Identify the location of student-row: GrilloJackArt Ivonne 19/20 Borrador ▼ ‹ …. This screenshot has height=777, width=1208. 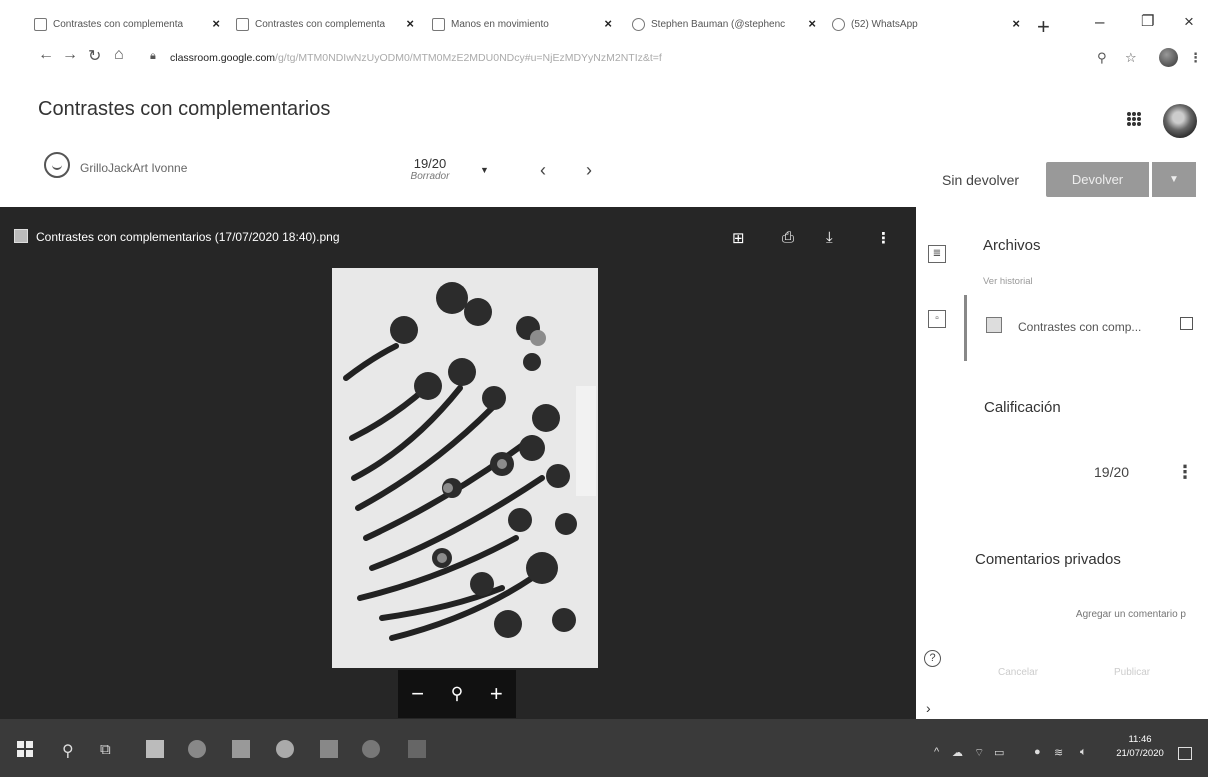
(604, 173).